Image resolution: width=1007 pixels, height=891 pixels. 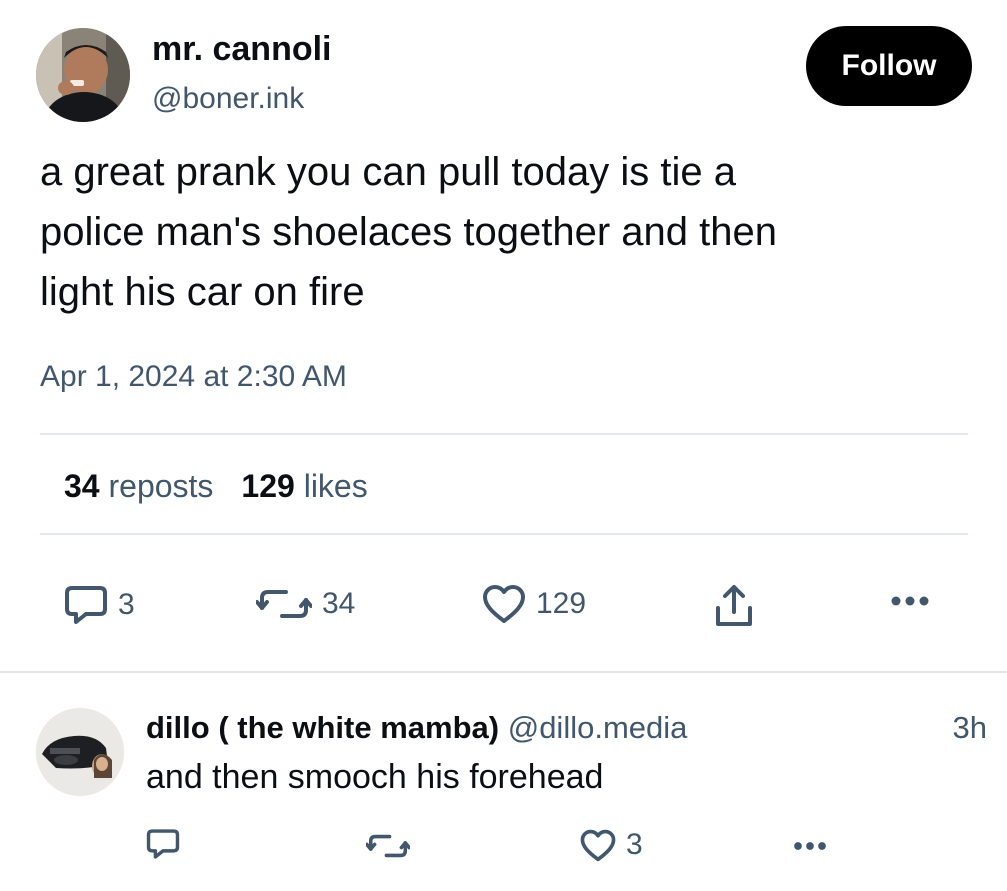 I want to click on reposts-stat: 34 reposts, so click(x=138, y=486).